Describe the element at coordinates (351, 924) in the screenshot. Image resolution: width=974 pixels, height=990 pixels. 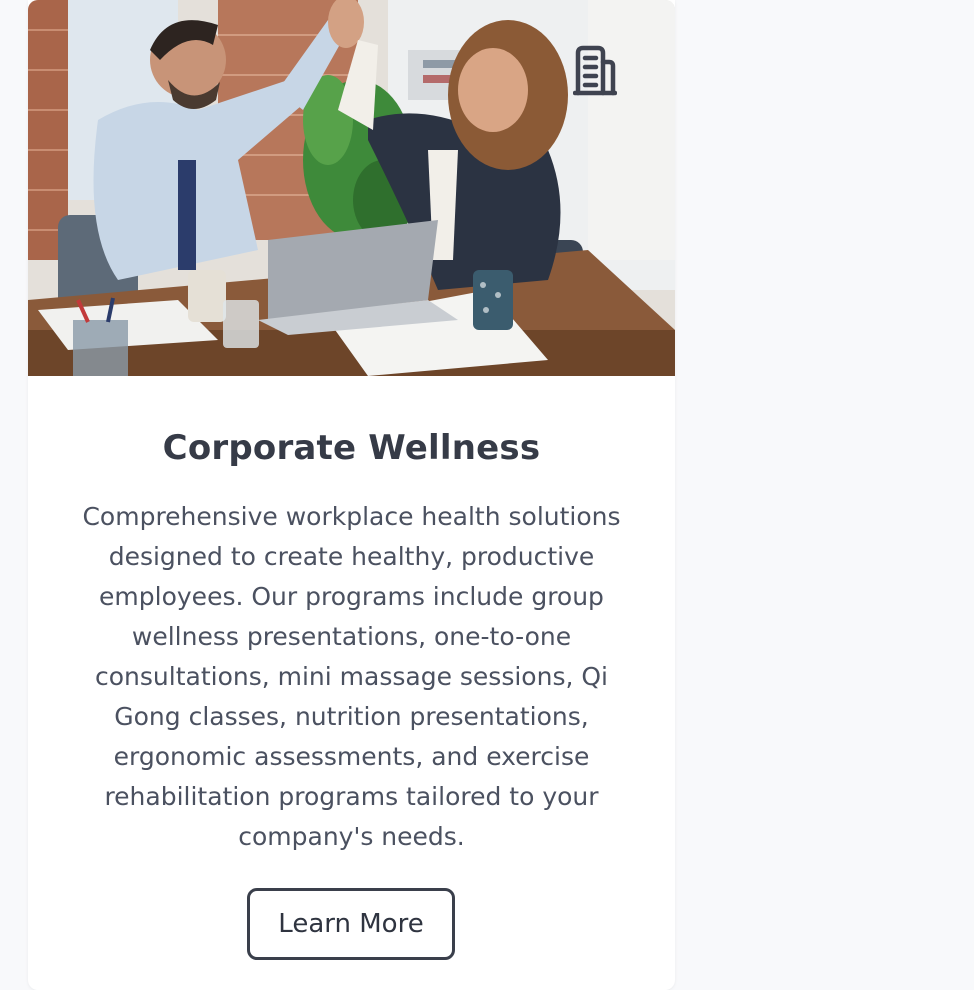
I see `learn-more-button: Learn More` at that location.